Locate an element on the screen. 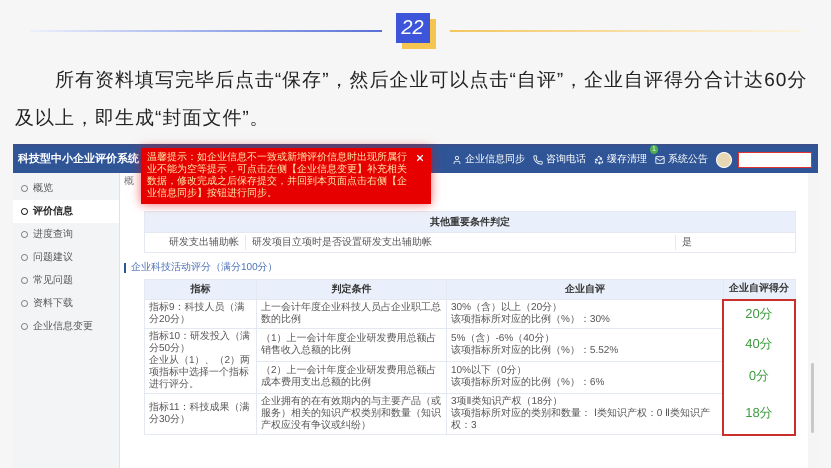 Image resolution: width=831 pixels, height=468 pixels. nav-link: 系统公告 is located at coordinates (681, 159).